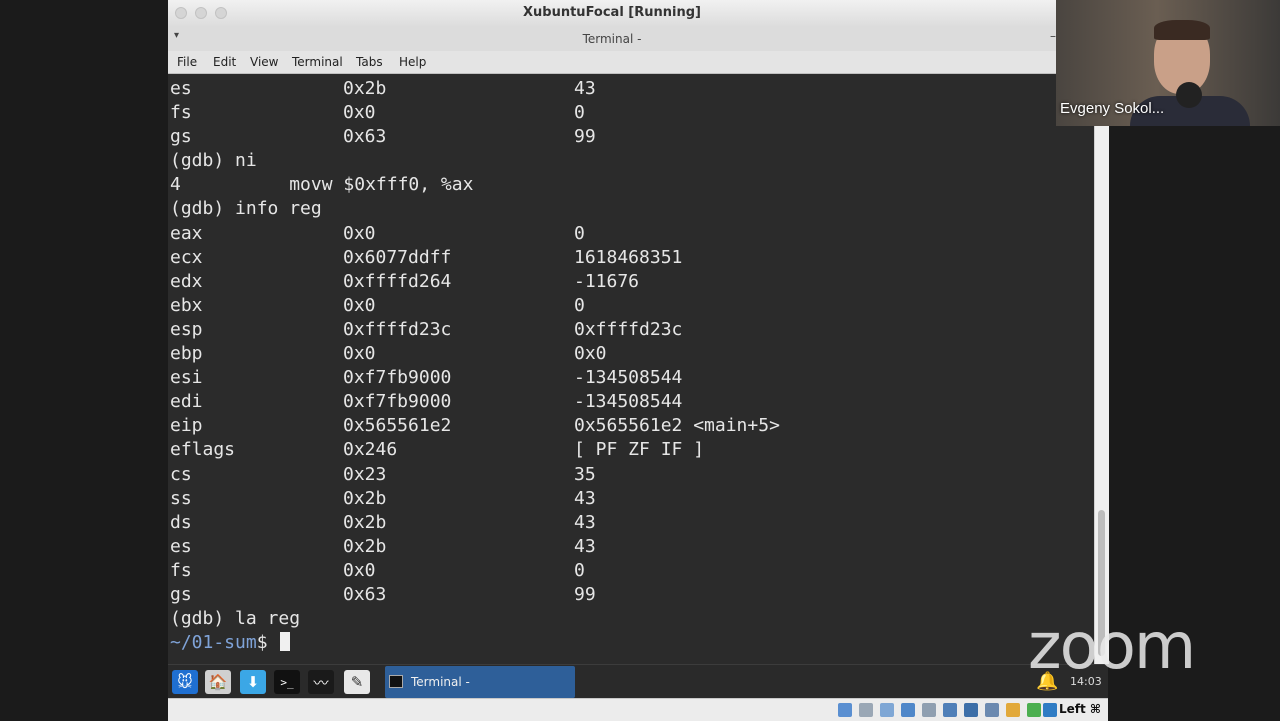 This screenshot has width=1280, height=721. Describe the element at coordinates (181, 522) in the screenshot. I see `register-name: ds` at that location.